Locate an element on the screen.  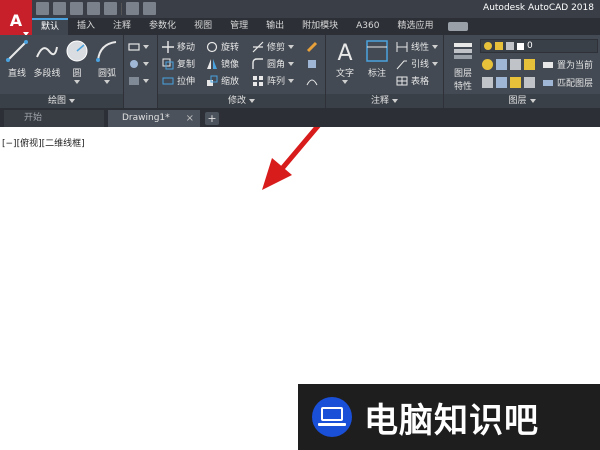
table-label: 表格 is located at coordinates (420, 82).